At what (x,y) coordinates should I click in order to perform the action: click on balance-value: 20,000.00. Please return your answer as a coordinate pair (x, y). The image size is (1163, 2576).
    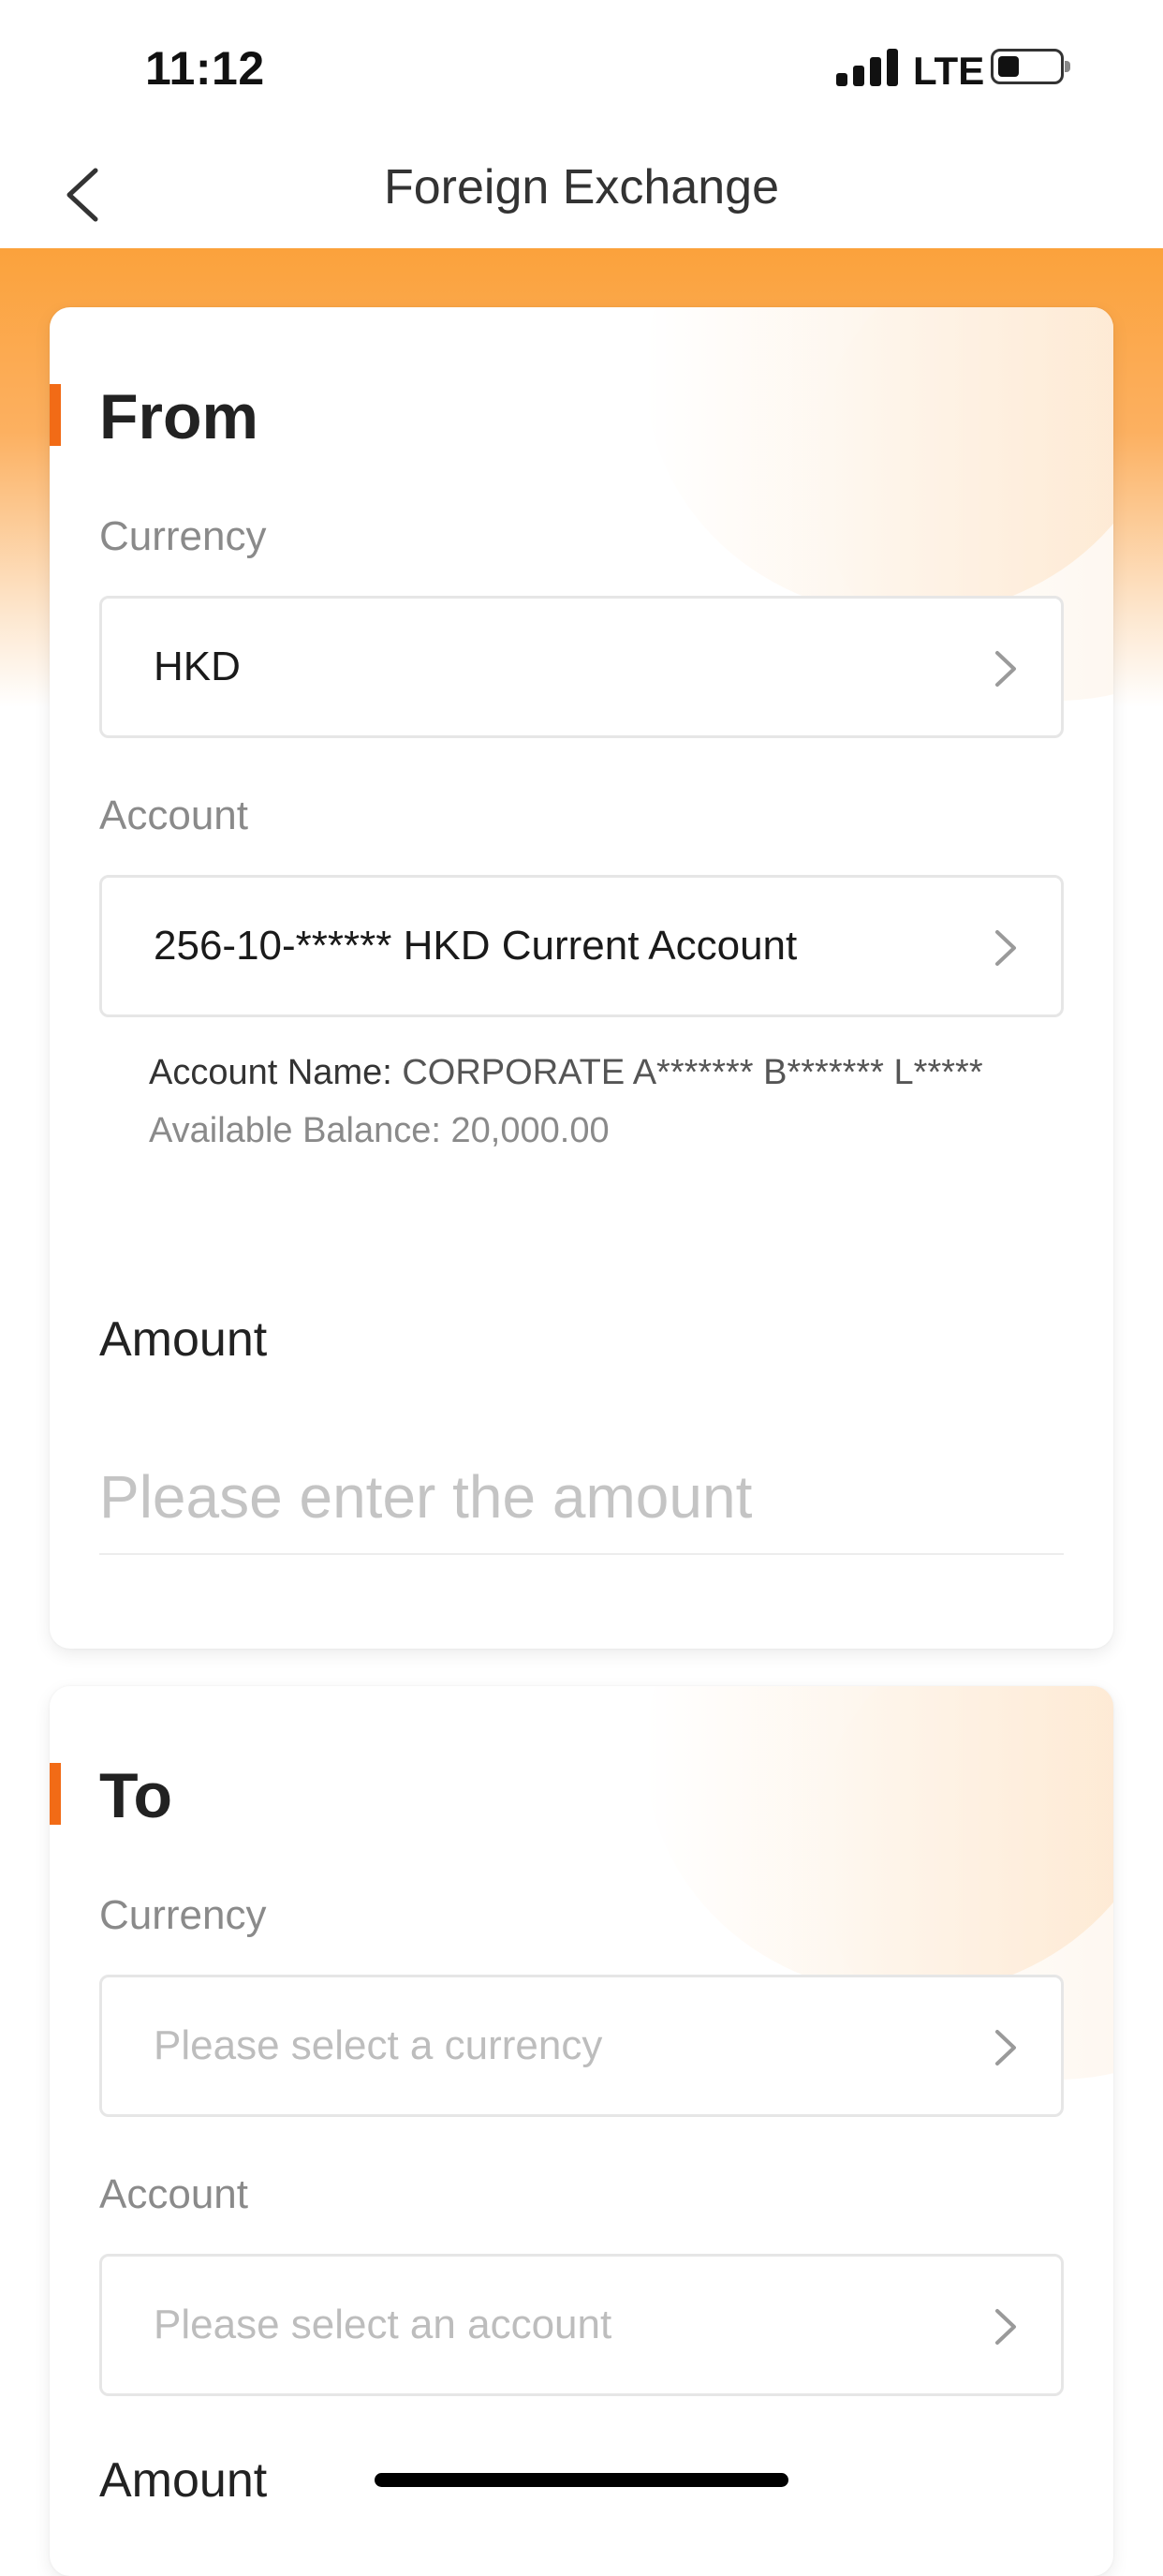
    Looking at the image, I should click on (530, 1130).